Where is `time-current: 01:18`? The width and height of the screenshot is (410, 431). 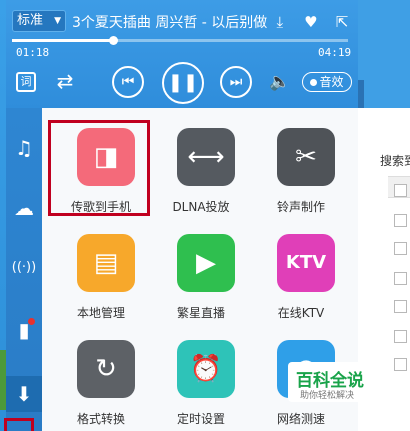
time-current: 01:18 is located at coordinates (33, 52).